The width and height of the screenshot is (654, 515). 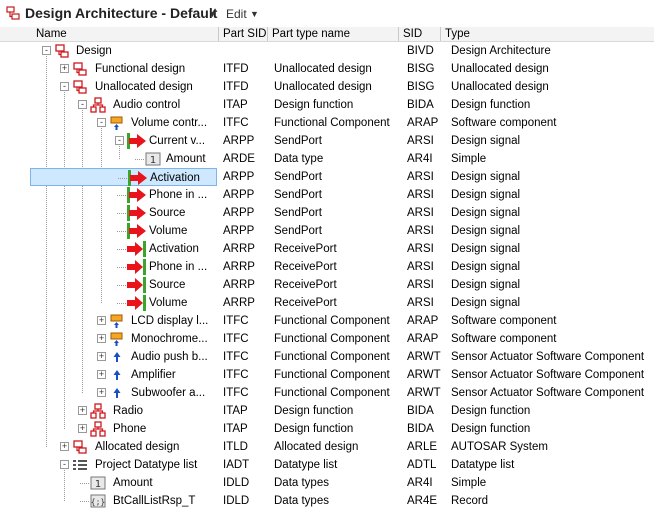 What do you see at coordinates (470, 501) in the screenshot?
I see `type-cell: Record` at bounding box center [470, 501].